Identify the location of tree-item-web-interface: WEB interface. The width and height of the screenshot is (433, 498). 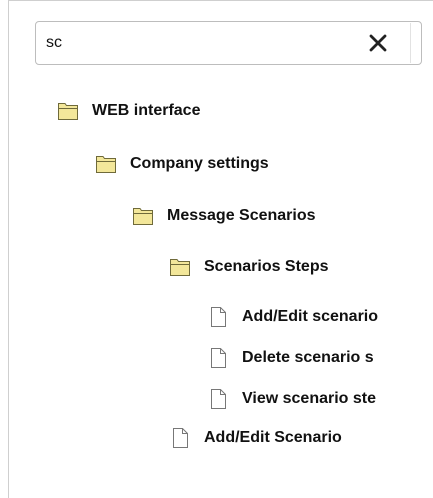
(128, 111).